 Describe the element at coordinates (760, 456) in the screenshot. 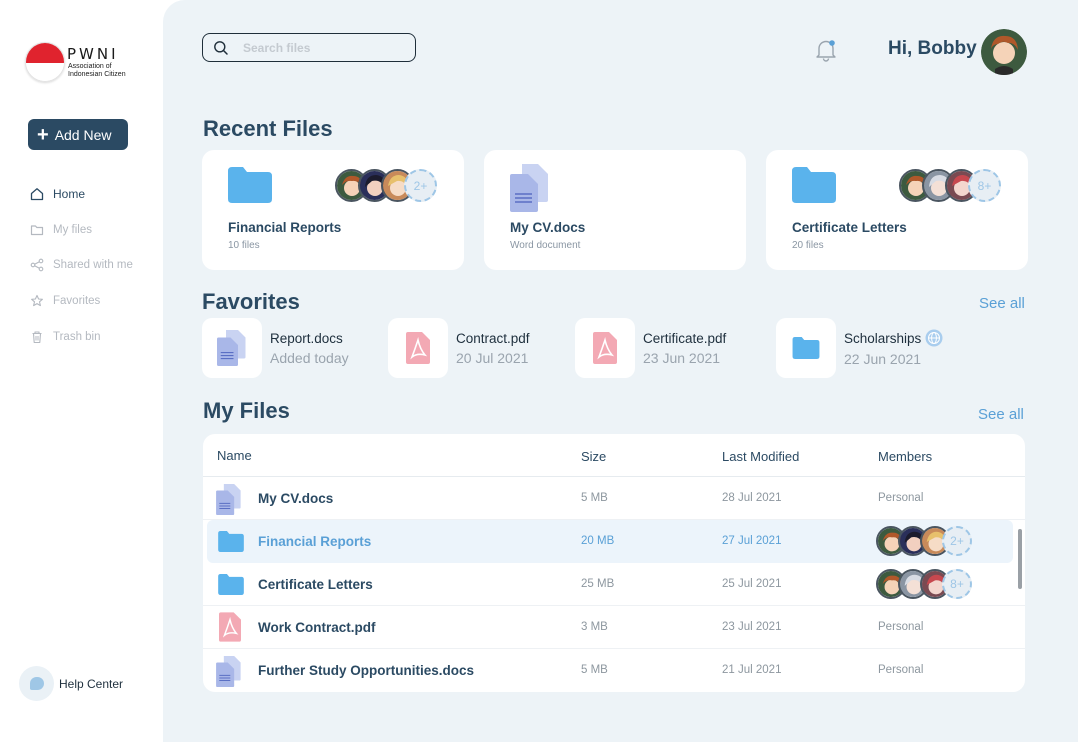

I see `column-header-modified: Last Modified` at that location.